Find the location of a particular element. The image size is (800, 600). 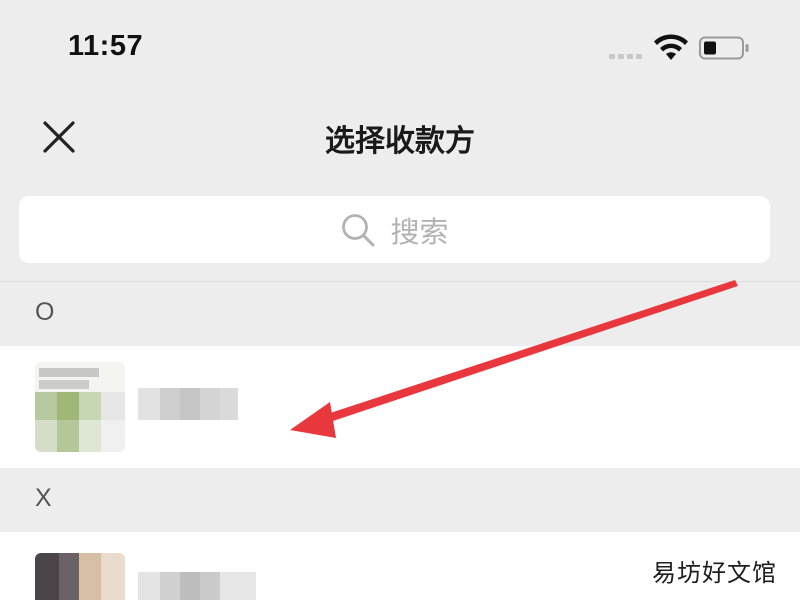

page-title: 选择收款方 is located at coordinates (400, 141).